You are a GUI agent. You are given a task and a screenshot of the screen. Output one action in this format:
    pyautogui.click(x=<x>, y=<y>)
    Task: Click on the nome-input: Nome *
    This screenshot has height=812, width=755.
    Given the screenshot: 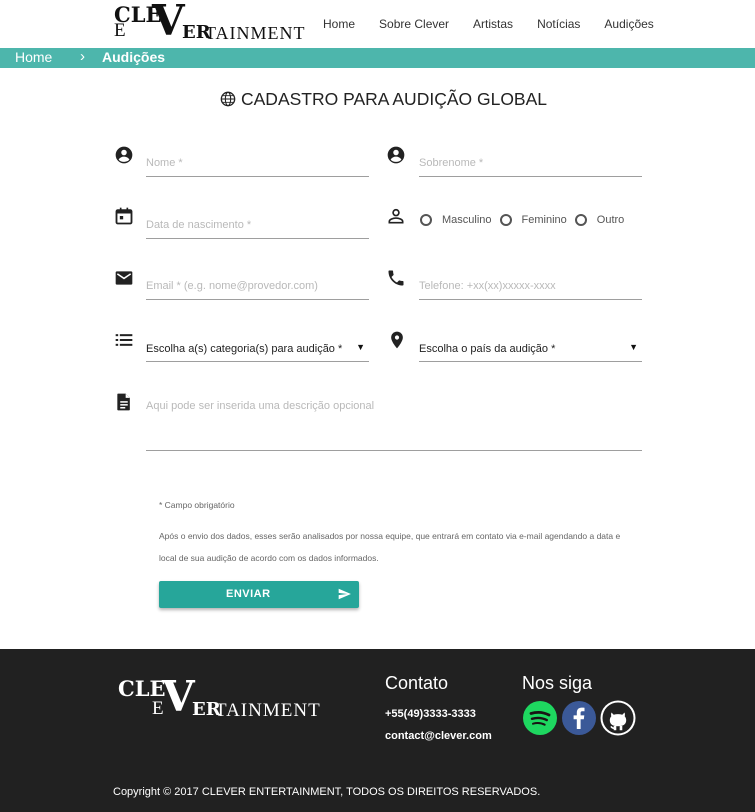 What is the action you would take?
    pyautogui.click(x=257, y=161)
    